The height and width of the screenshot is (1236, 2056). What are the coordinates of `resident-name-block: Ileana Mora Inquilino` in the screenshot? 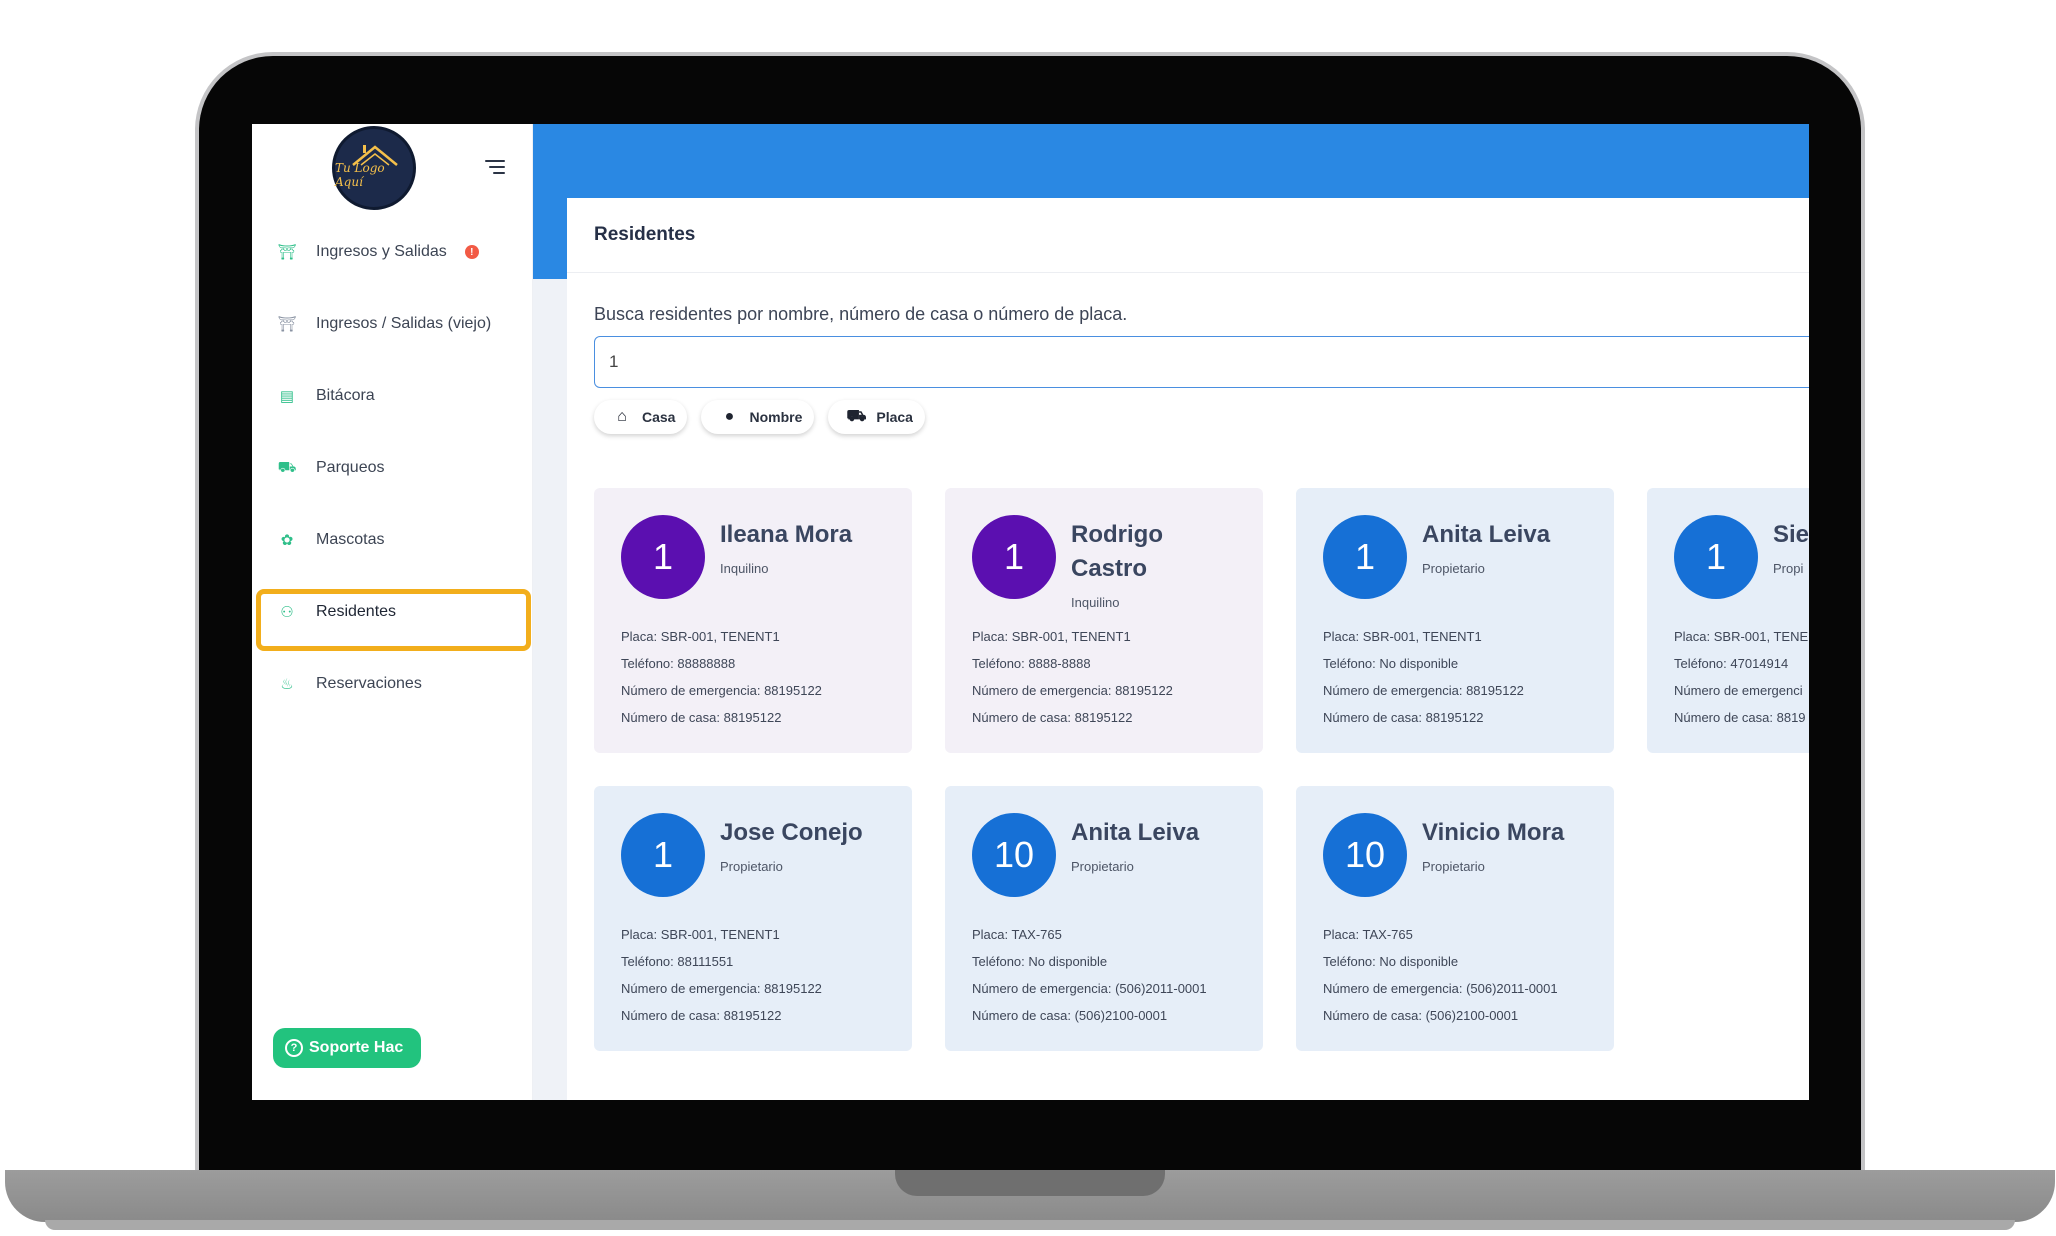 It's located at (810, 548).